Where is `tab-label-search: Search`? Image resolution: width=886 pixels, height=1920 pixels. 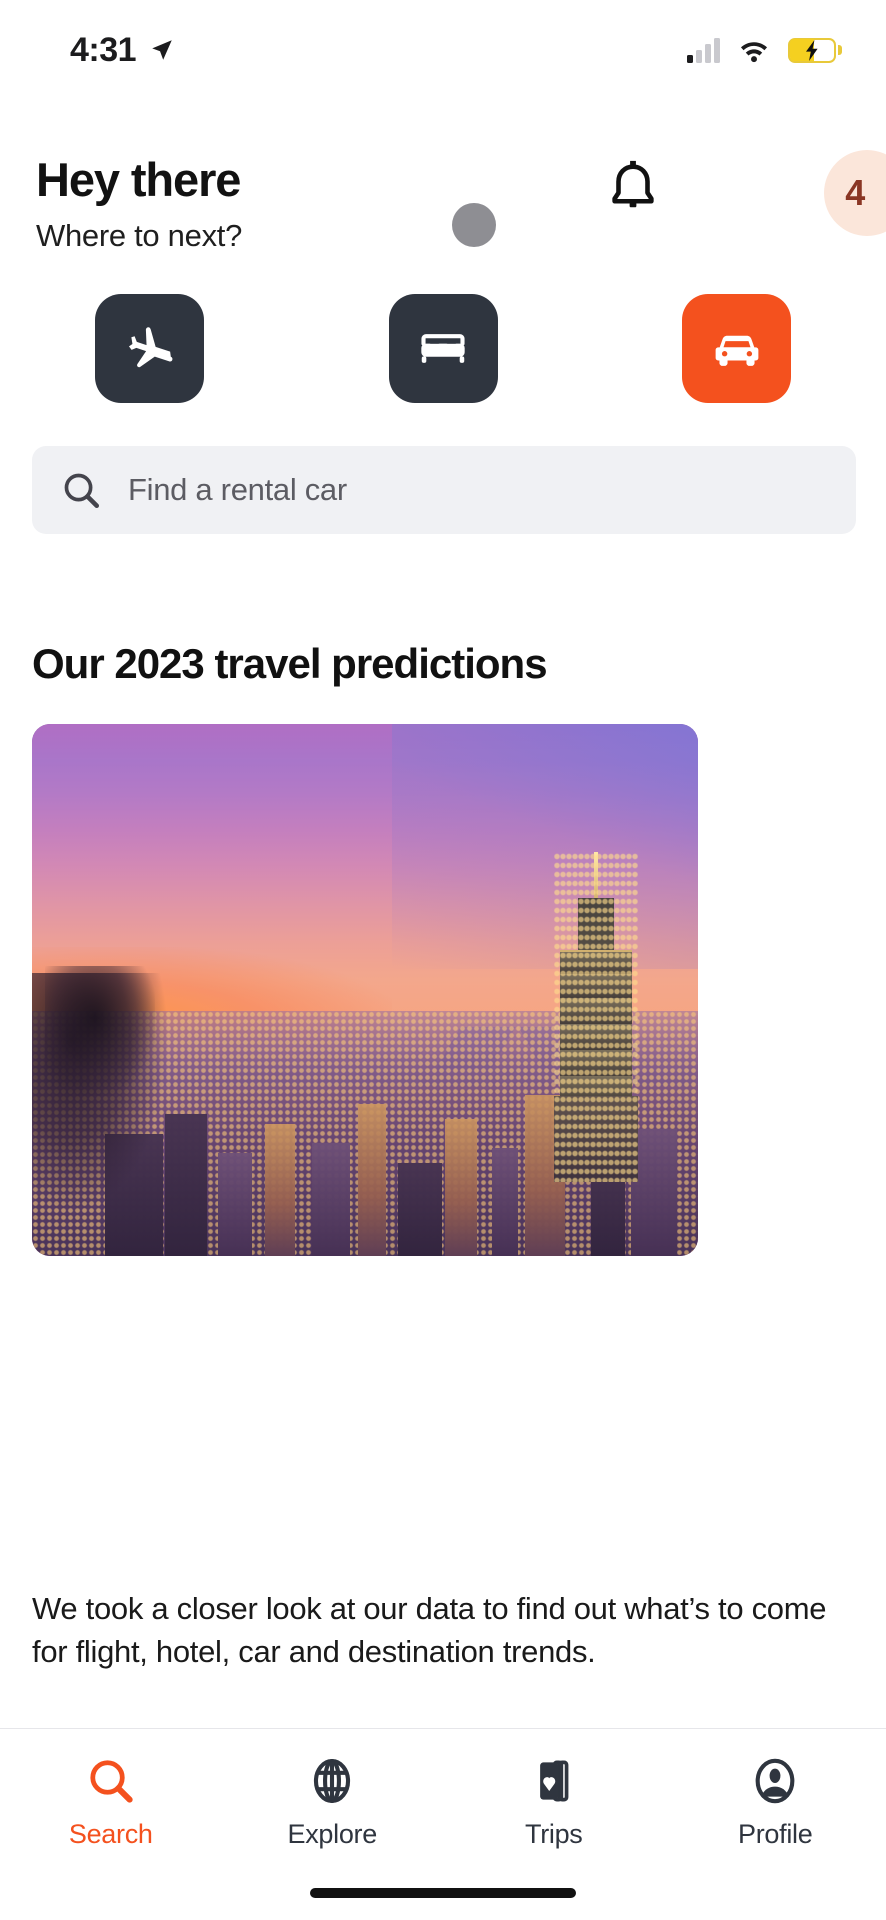
tab-label-search: Search is located at coordinates (110, 1834).